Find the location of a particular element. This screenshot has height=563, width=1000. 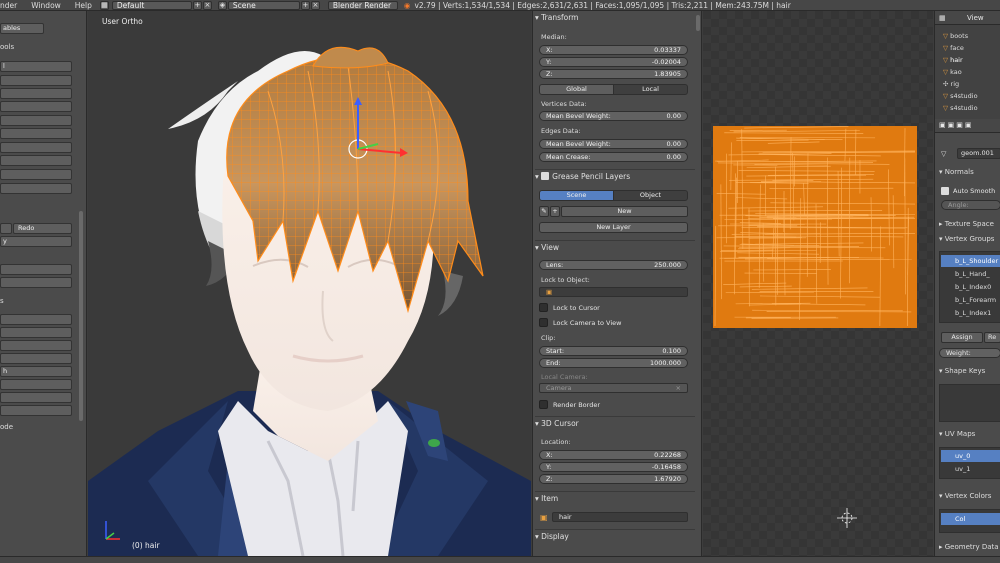

cursor-z-field: Z: 1.67920 is located at coordinates (613, 479).